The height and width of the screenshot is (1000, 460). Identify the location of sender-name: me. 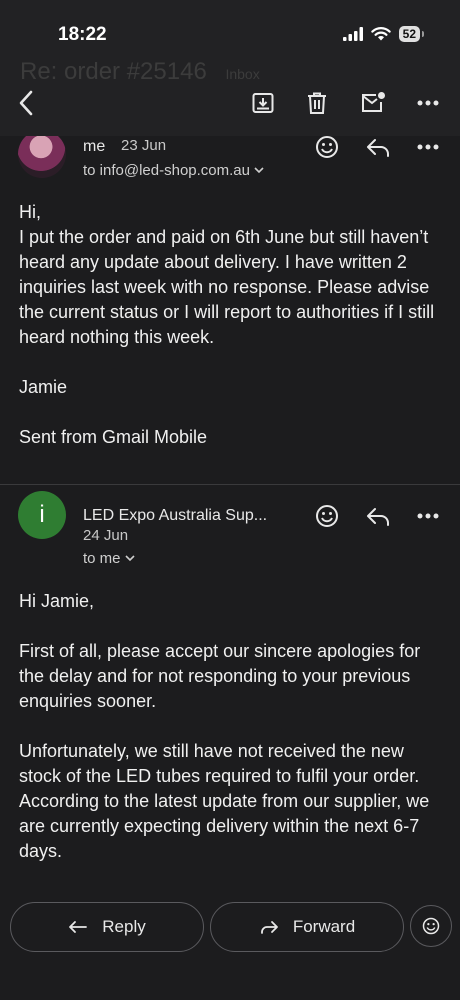
(94, 146).